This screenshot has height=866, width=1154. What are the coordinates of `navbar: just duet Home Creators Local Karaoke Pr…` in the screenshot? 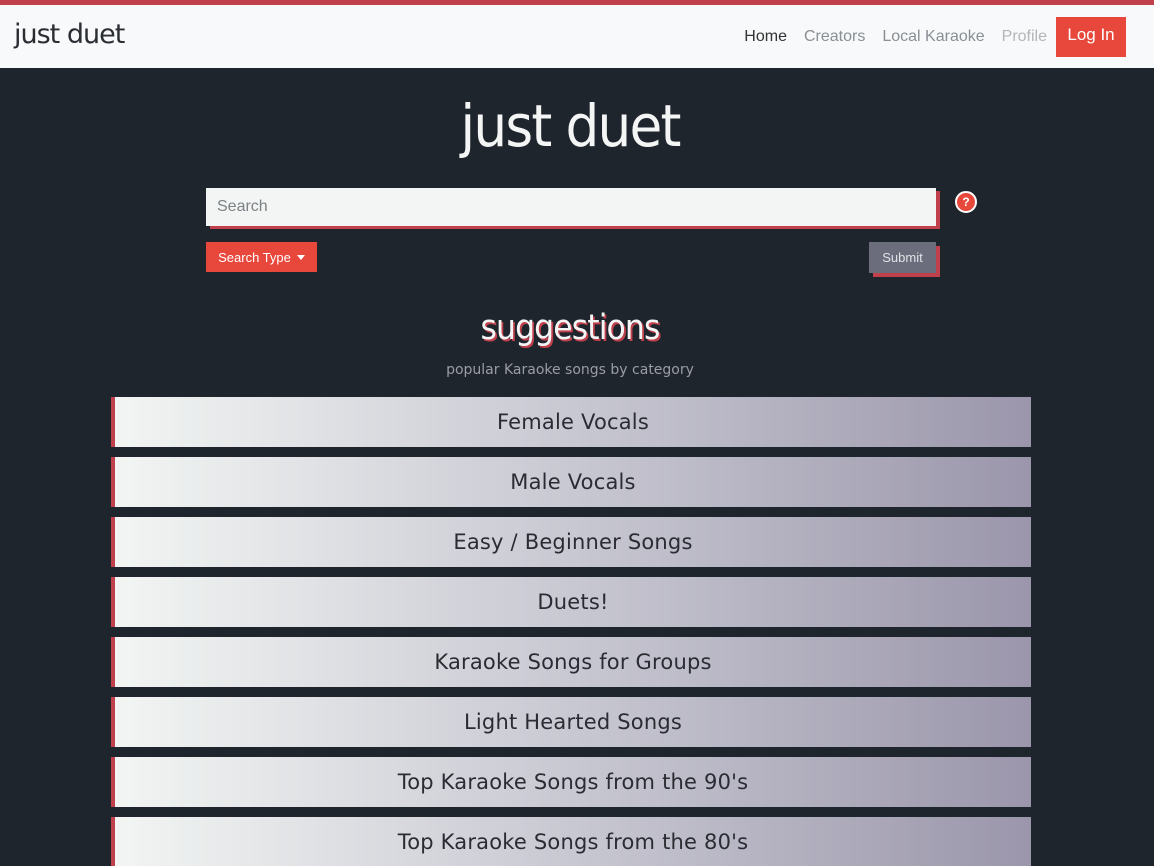 It's located at (577, 36).